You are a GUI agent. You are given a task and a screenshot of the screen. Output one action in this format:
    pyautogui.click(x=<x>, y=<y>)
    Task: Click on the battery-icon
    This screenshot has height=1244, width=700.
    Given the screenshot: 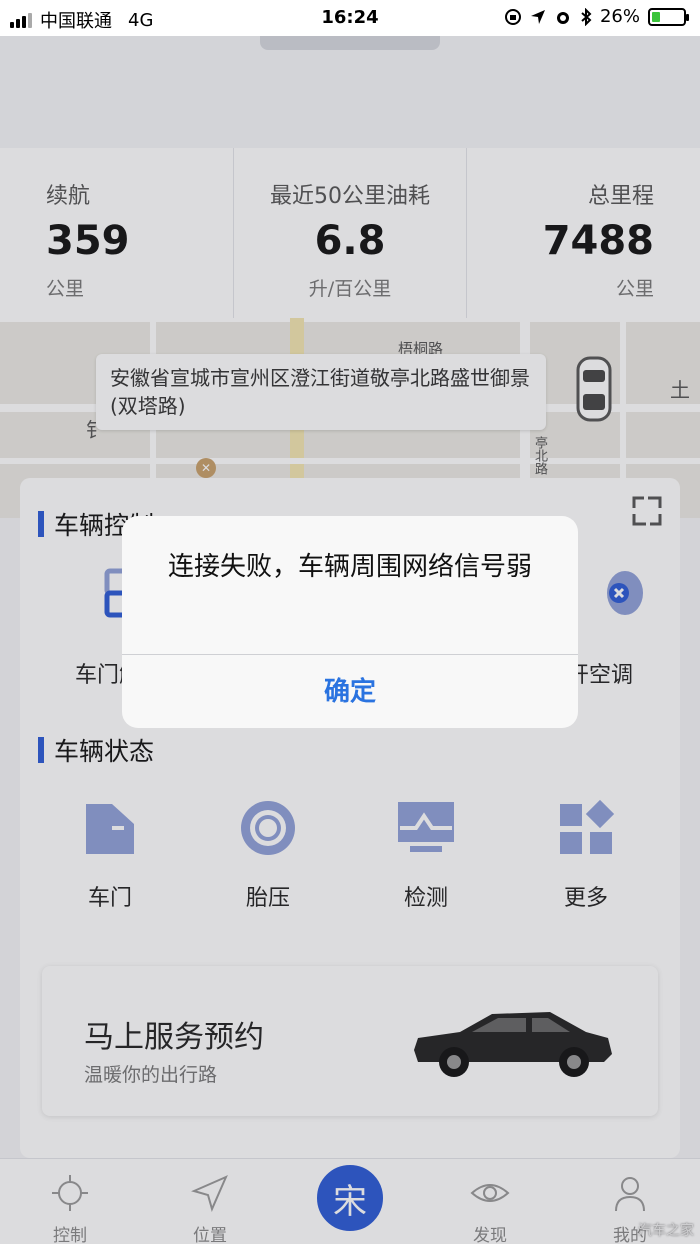 What is the action you would take?
    pyautogui.click(x=668, y=16)
    